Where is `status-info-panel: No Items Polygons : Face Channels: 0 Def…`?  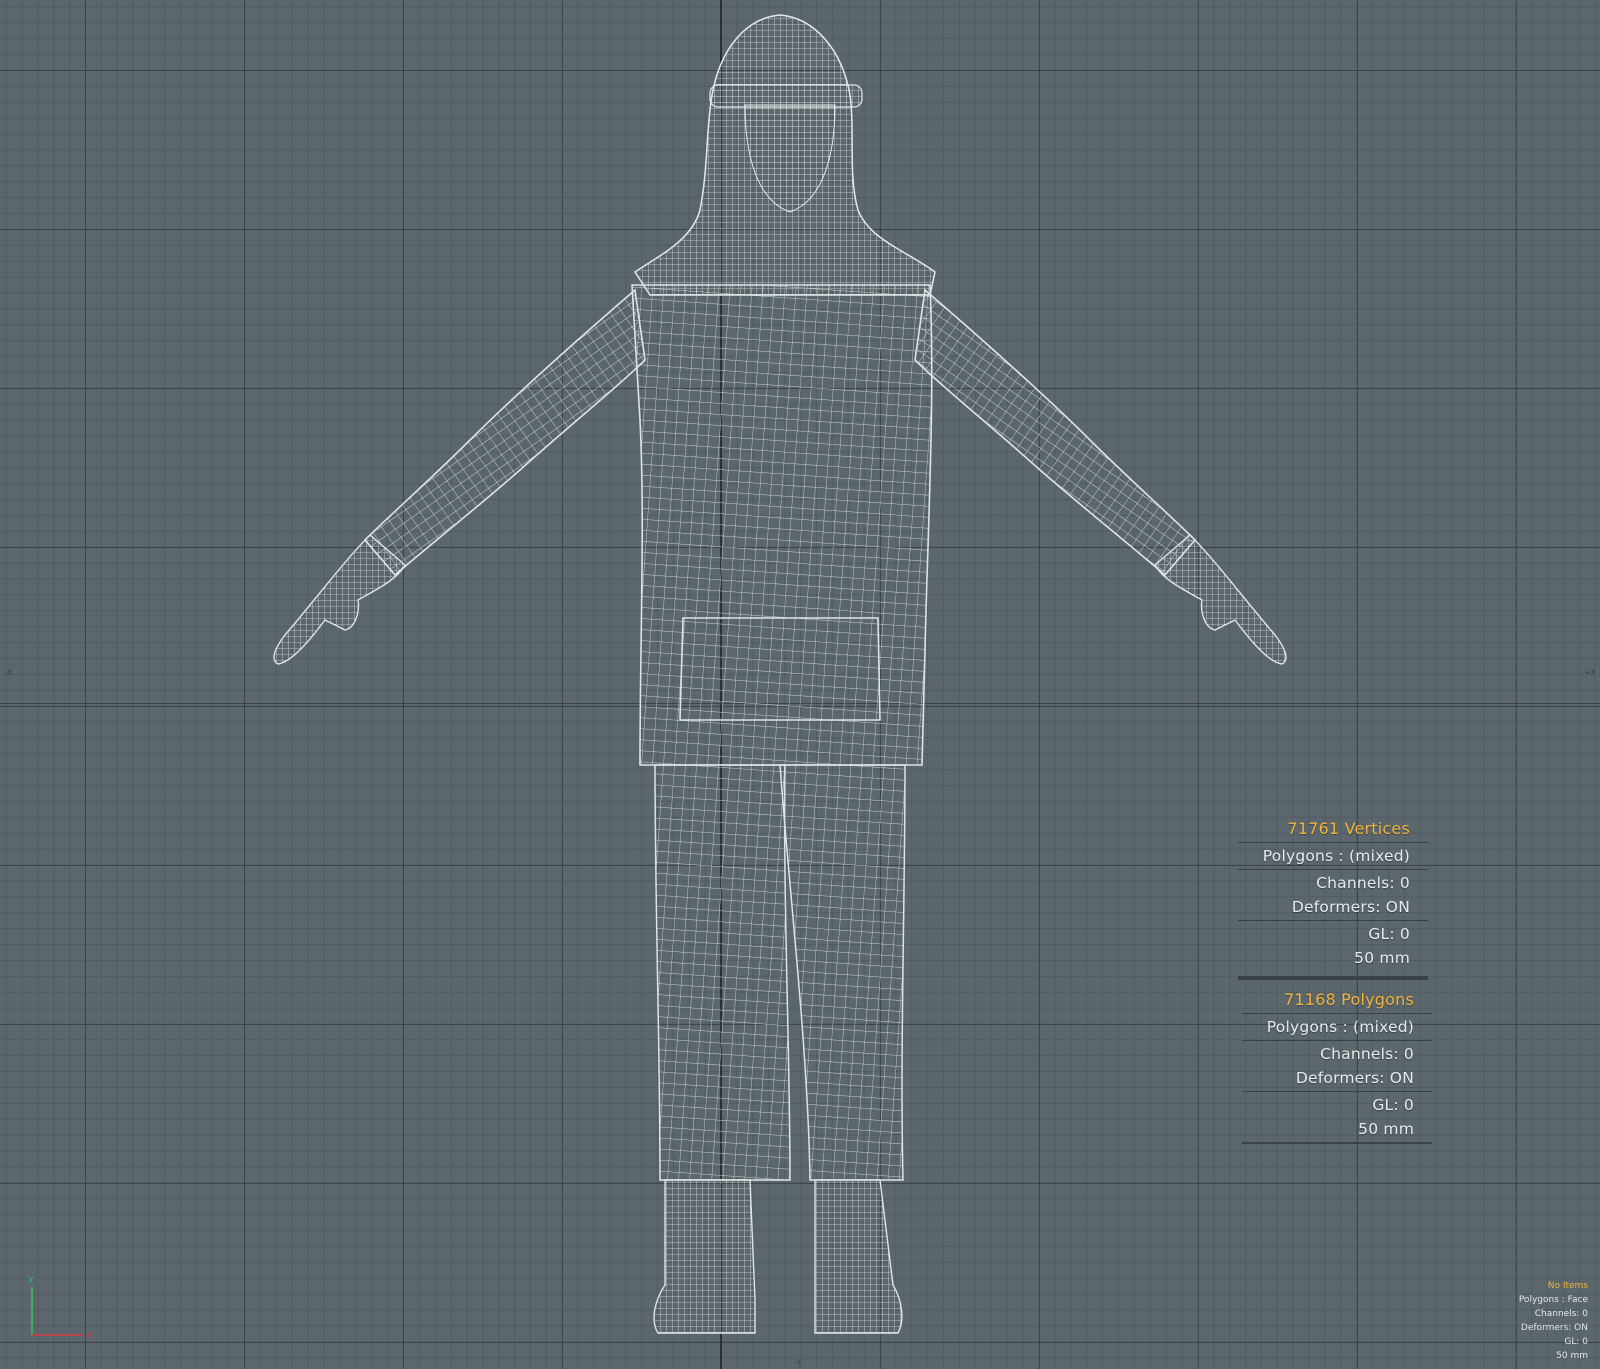
status-info-panel: No Items Polygons : Face Channels: 0 Def… is located at coordinates (1553, 1321).